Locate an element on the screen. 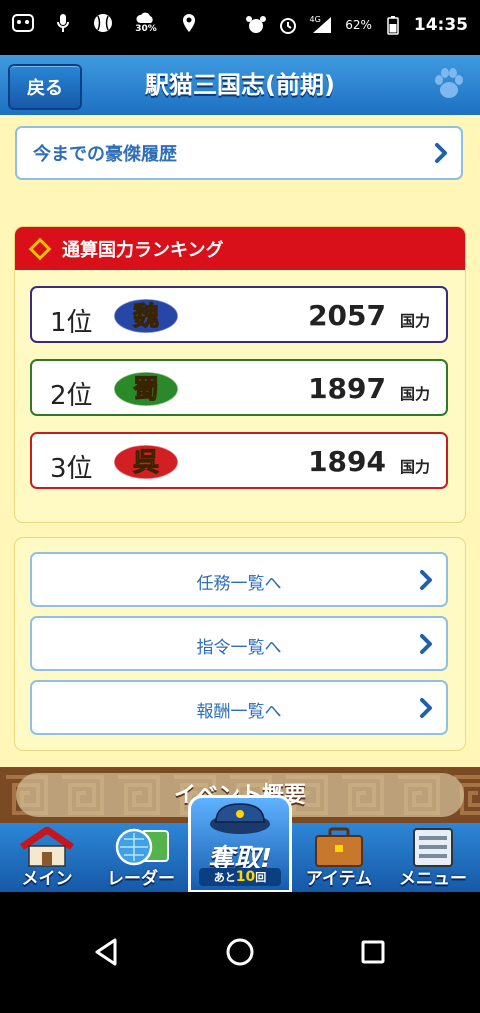 This screenshot has height=1013, width=480. nav-radar: レーダー is located at coordinates (141, 857).